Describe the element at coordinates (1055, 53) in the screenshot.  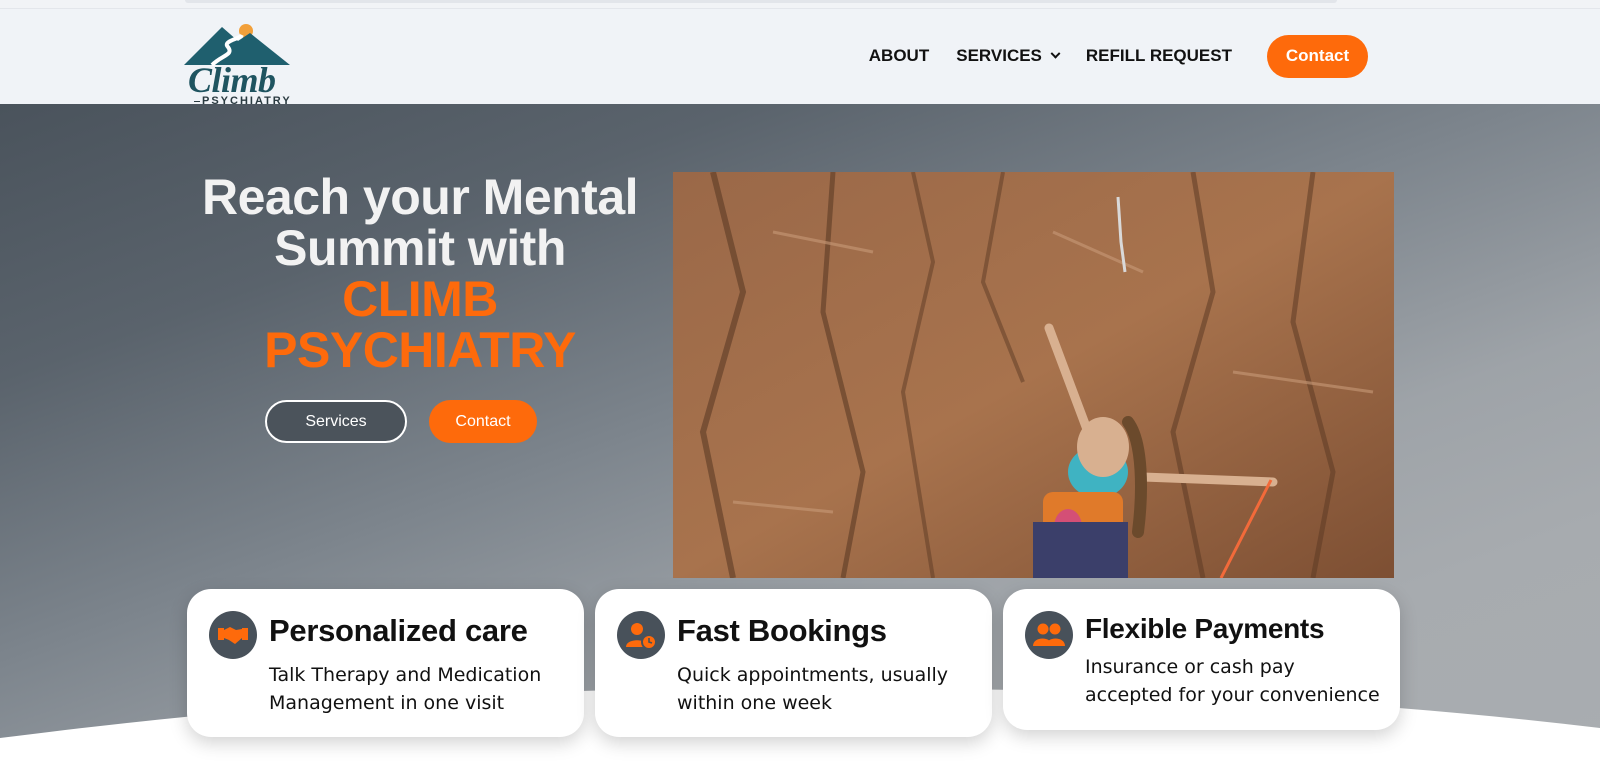
I see `chevron-down-icon` at that location.